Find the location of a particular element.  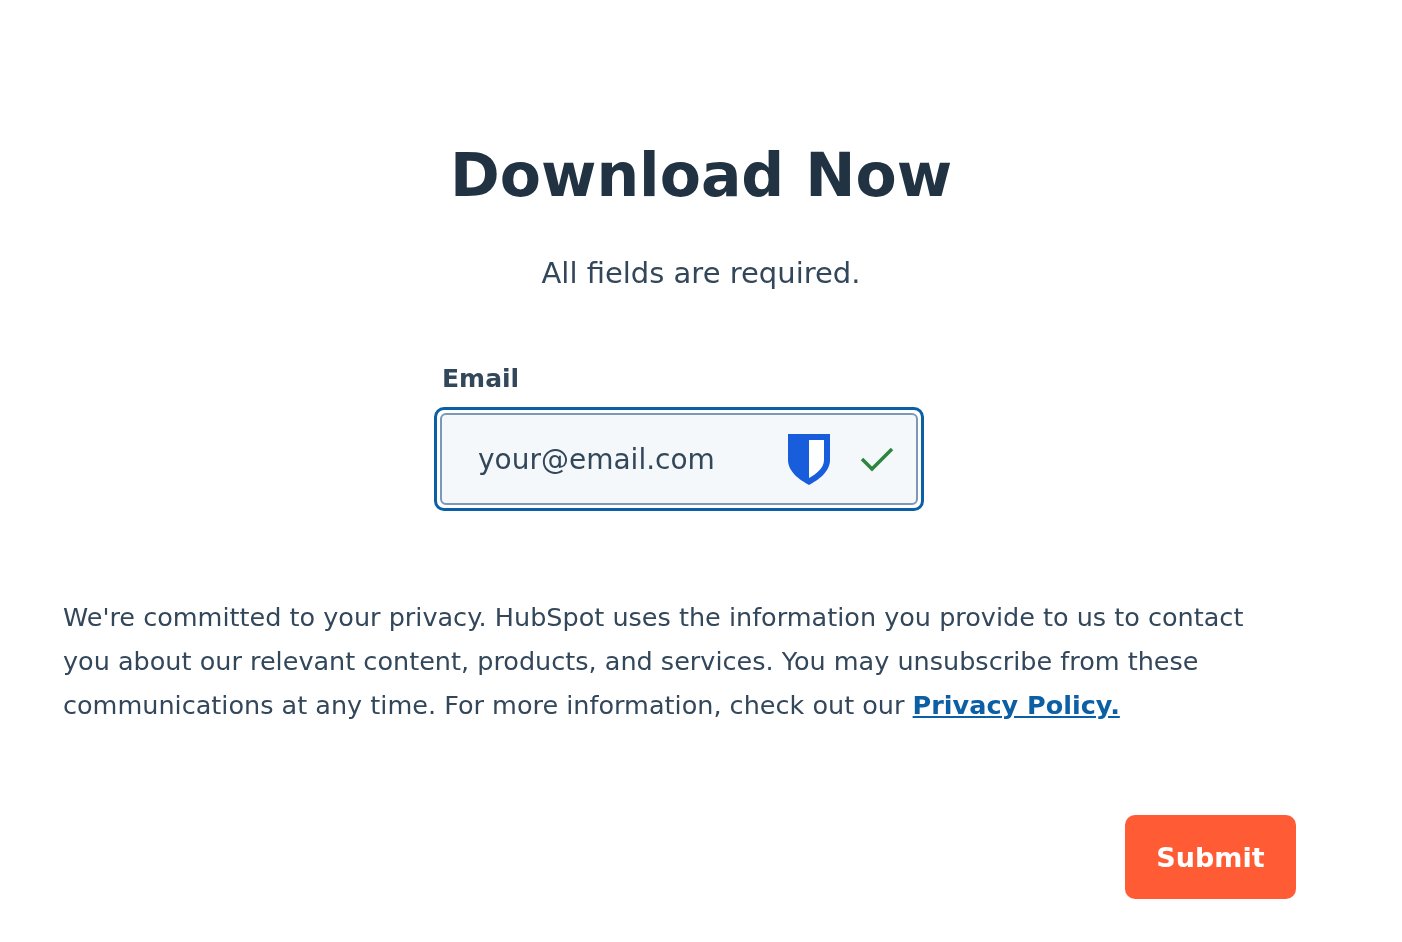

form-title: Download Now is located at coordinates (701, 175).